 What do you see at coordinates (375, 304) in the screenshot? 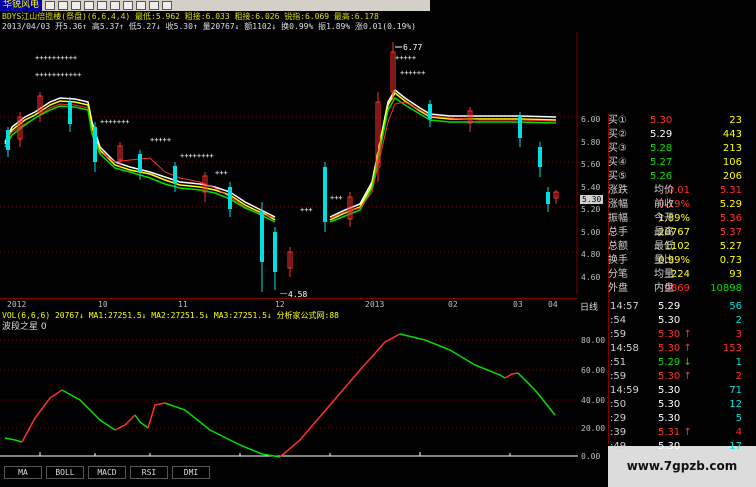
I see `date-tick: 2013` at bounding box center [375, 304].